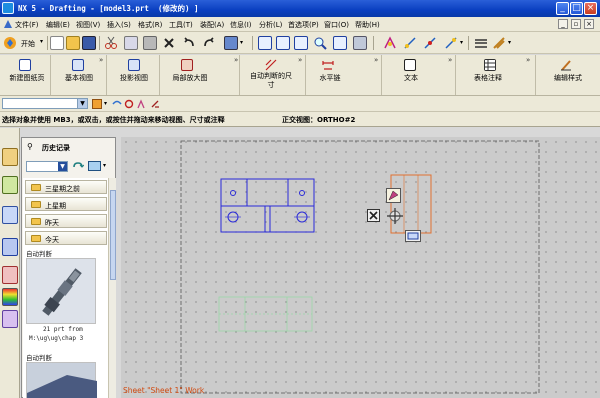  I want to click on feature-select-icon, so click(141, 104).